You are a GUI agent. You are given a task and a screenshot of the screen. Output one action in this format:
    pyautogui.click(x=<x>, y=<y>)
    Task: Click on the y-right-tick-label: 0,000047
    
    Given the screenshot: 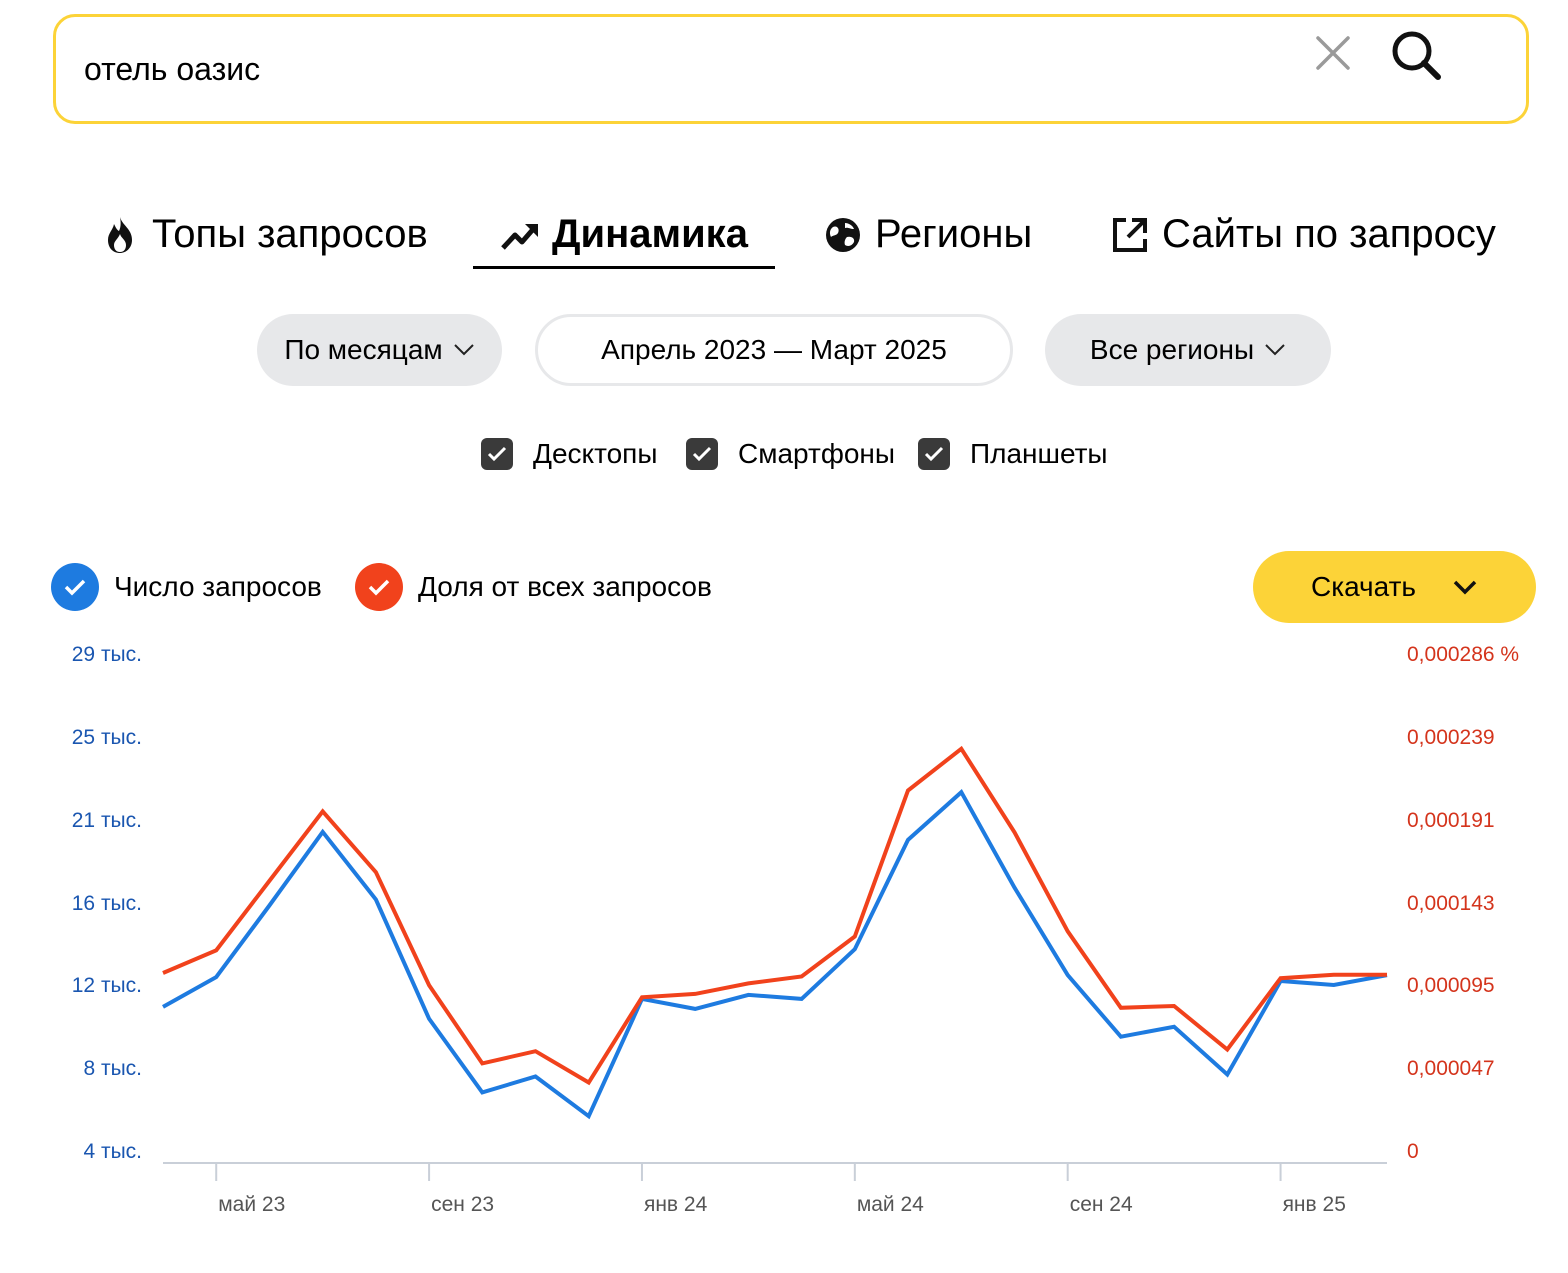 What is the action you would take?
    pyautogui.click(x=1451, y=1069)
    